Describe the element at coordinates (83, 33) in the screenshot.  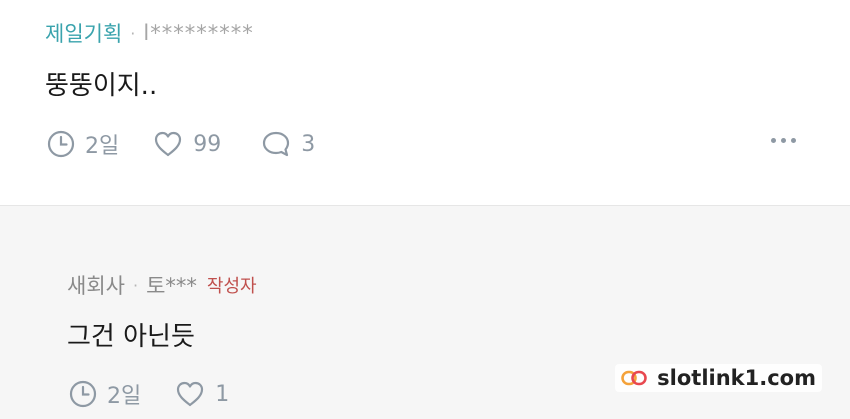
I see `comment-author: 제일기획` at that location.